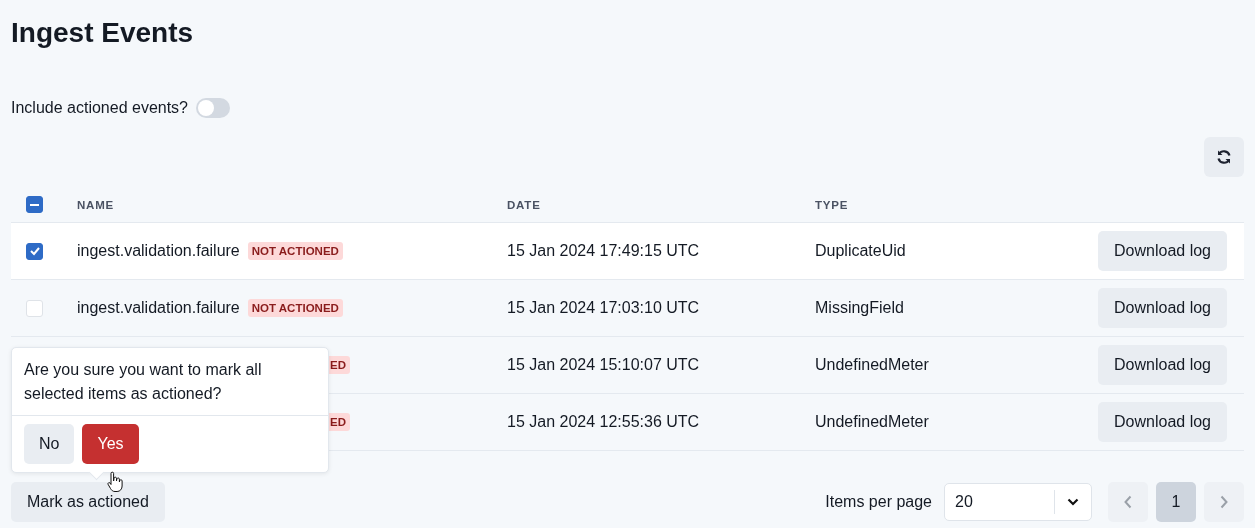 The height and width of the screenshot is (528, 1255). I want to click on table-cell-text: DuplicateUid, so click(861, 251).